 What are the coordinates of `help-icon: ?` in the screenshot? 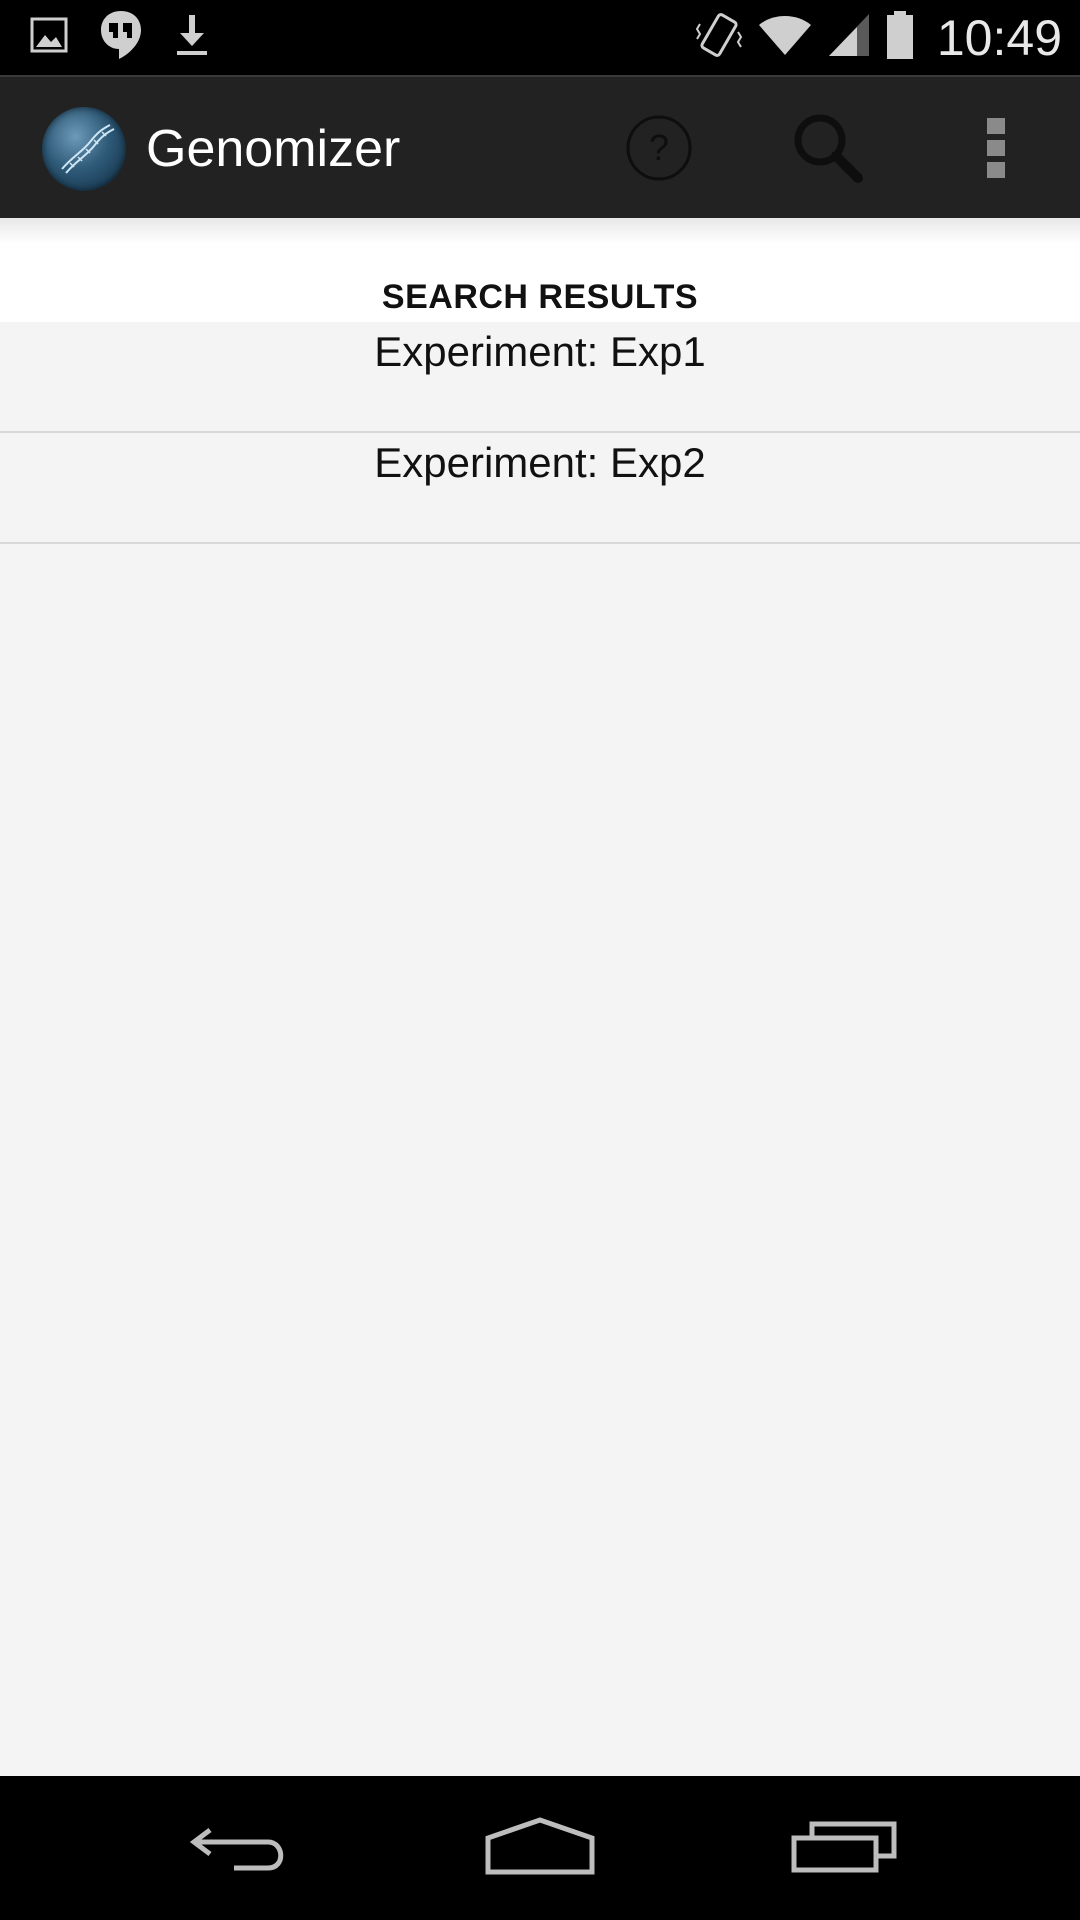 It's located at (659, 150).